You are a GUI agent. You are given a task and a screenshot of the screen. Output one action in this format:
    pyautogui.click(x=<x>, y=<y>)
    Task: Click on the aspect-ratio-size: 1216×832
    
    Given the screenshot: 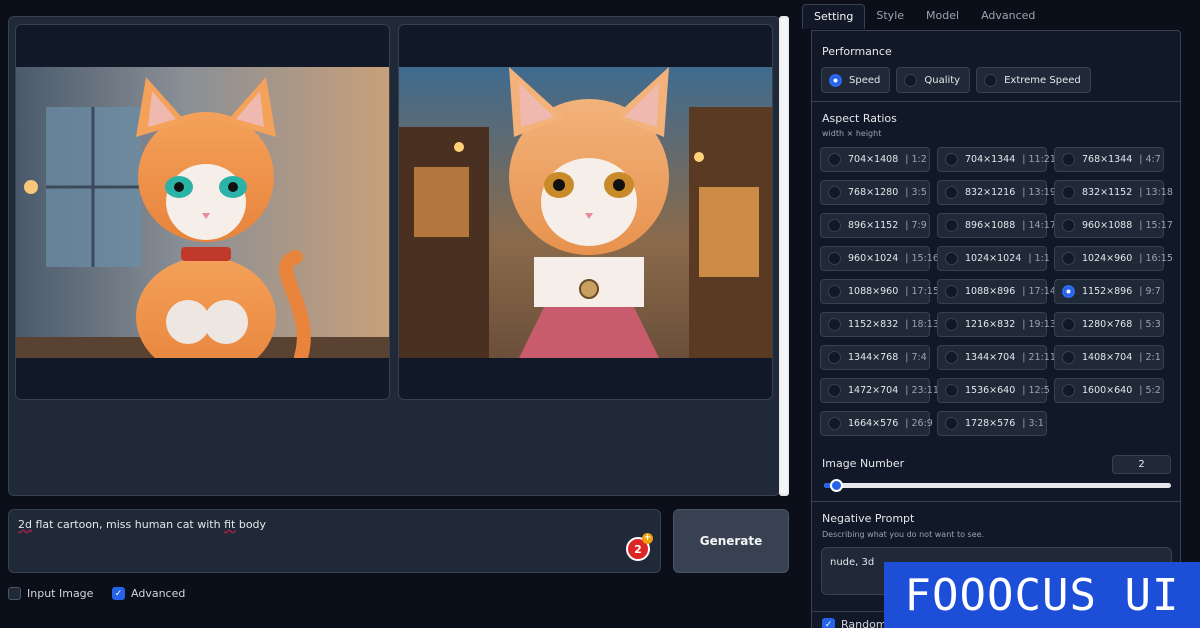 What is the action you would take?
    pyautogui.click(x=990, y=324)
    